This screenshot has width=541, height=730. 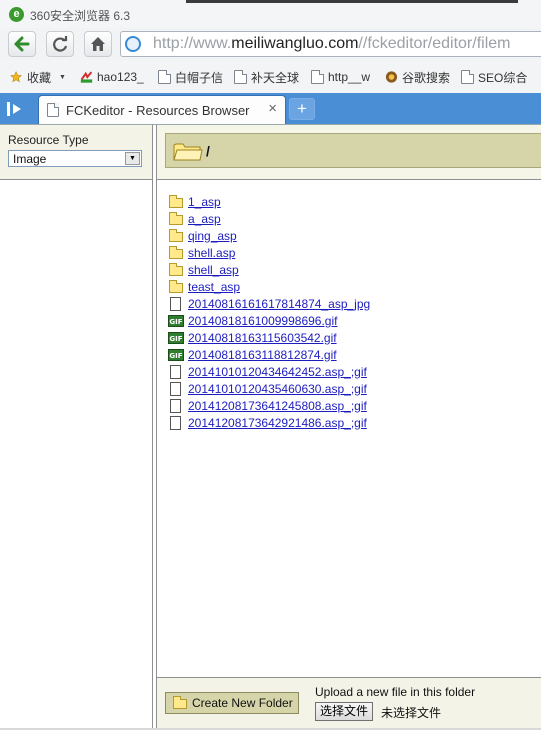 I want to click on list-item: qing_asp, so click(x=349, y=235).